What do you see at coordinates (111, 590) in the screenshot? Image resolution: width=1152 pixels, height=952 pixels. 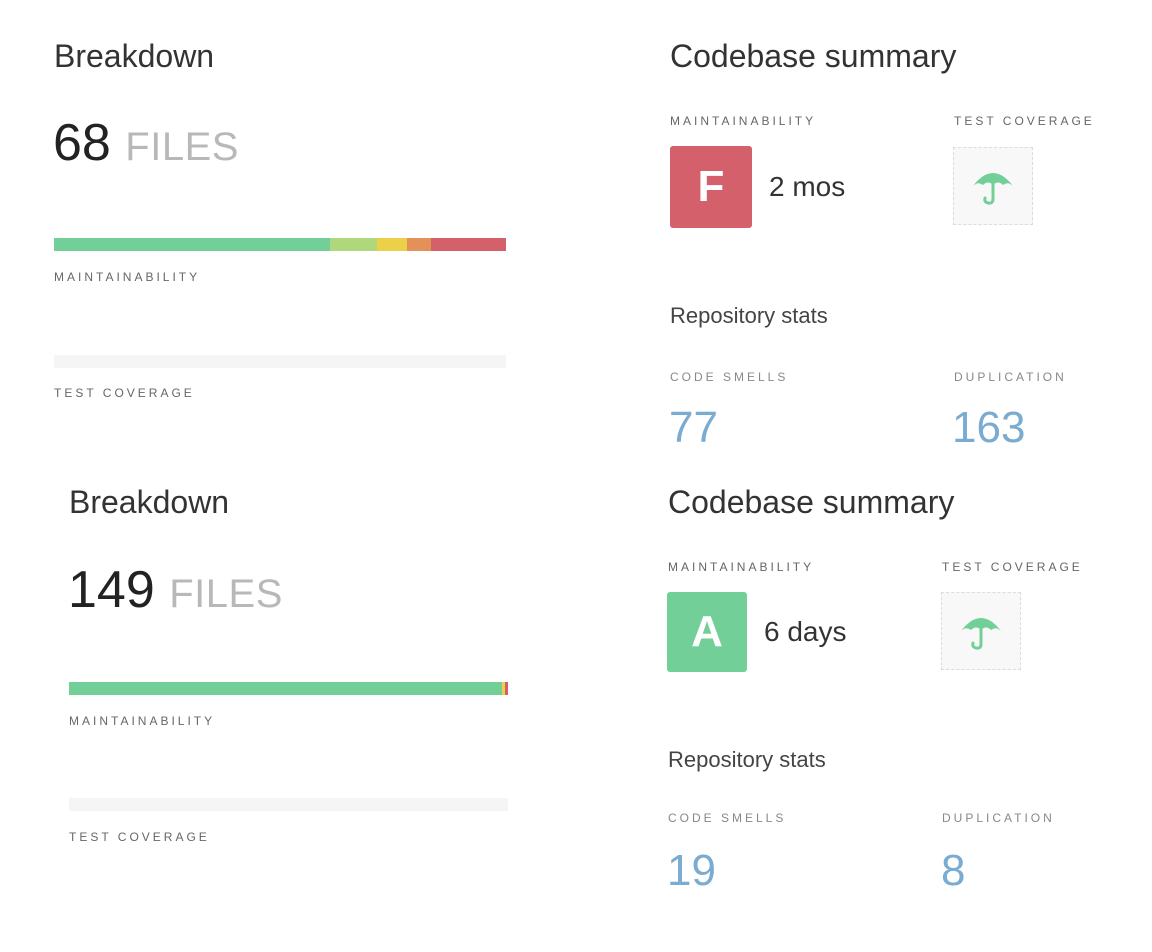 I see `files-count-number: 149` at bounding box center [111, 590].